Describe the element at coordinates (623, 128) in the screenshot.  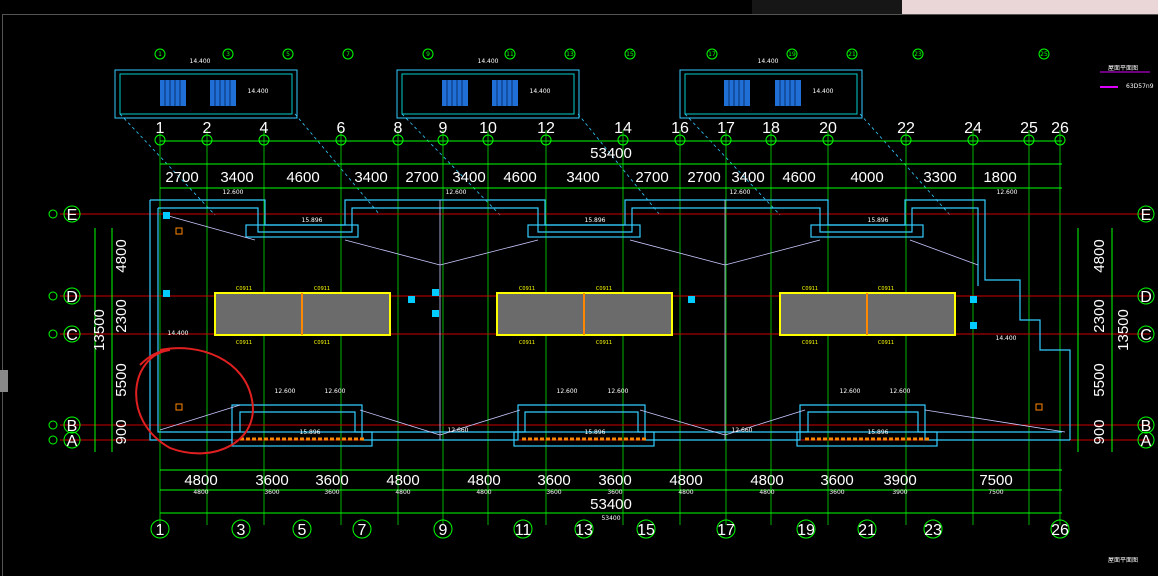
I see `column-label-top: 14` at that location.